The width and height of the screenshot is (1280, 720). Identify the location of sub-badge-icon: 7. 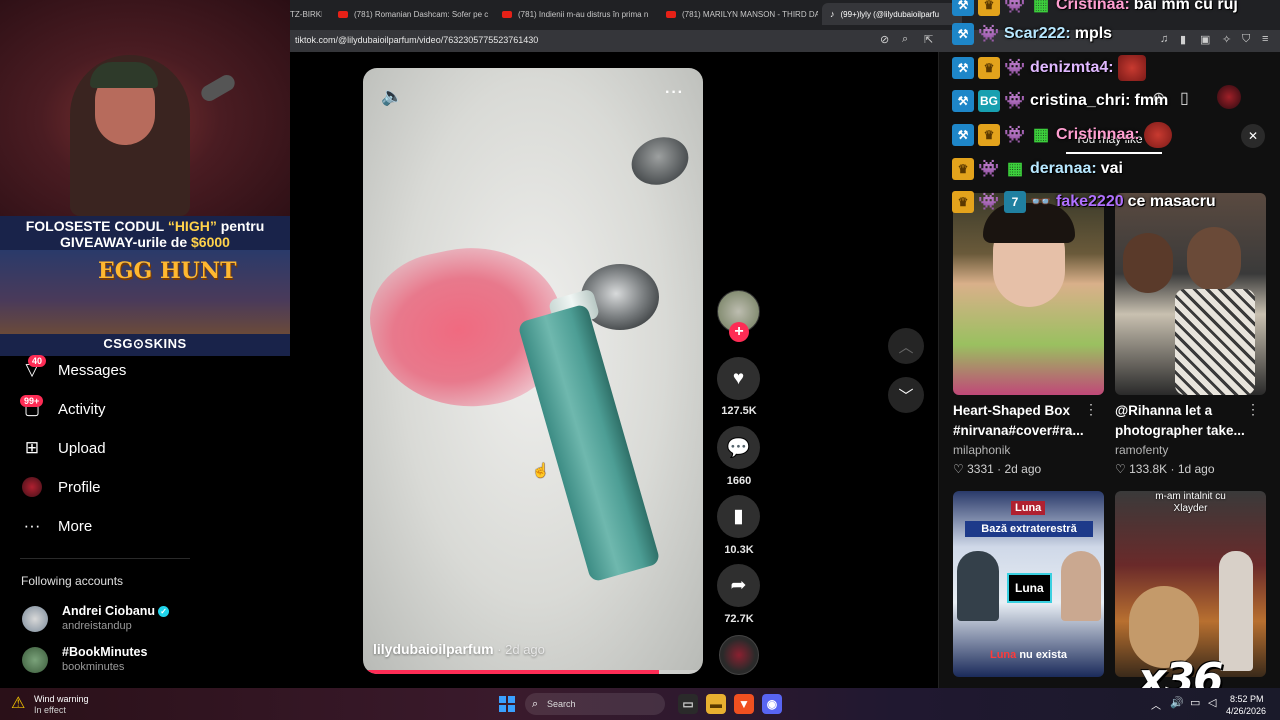
(1015, 202).